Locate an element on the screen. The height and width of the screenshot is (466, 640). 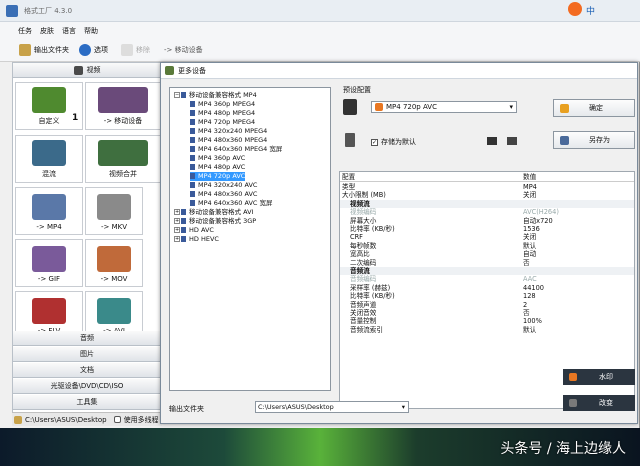
property-row: 每秒帧数 默认 is located at coordinates (487, 246).